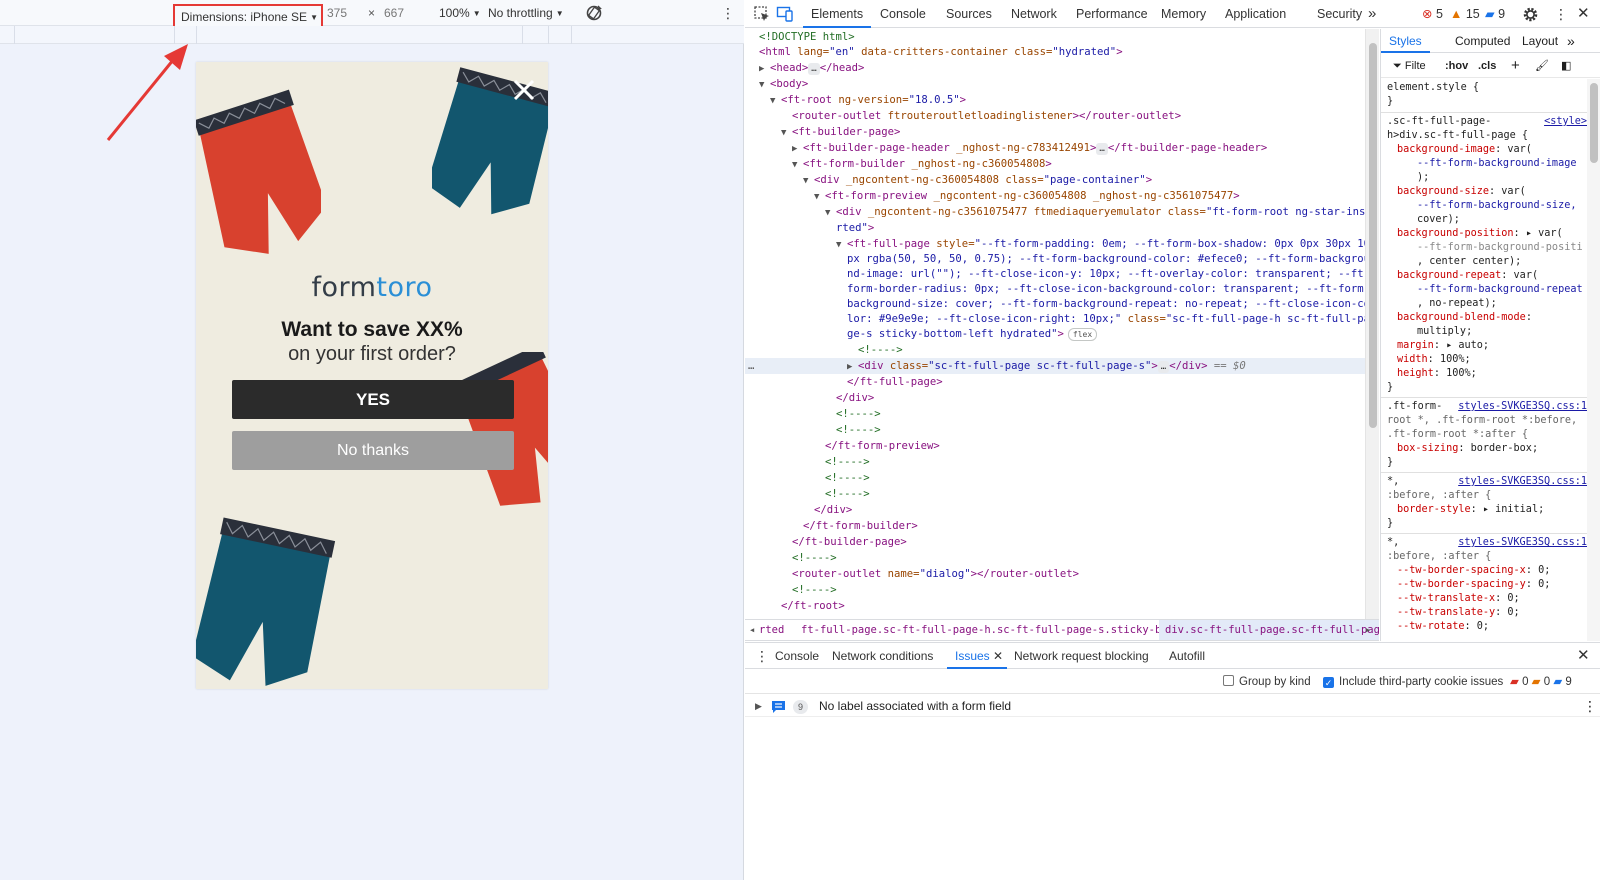 The height and width of the screenshot is (880, 1600). What do you see at coordinates (1487, 627) in the screenshot?
I see `property-line: --tw-rotate: 0;` at bounding box center [1487, 627].